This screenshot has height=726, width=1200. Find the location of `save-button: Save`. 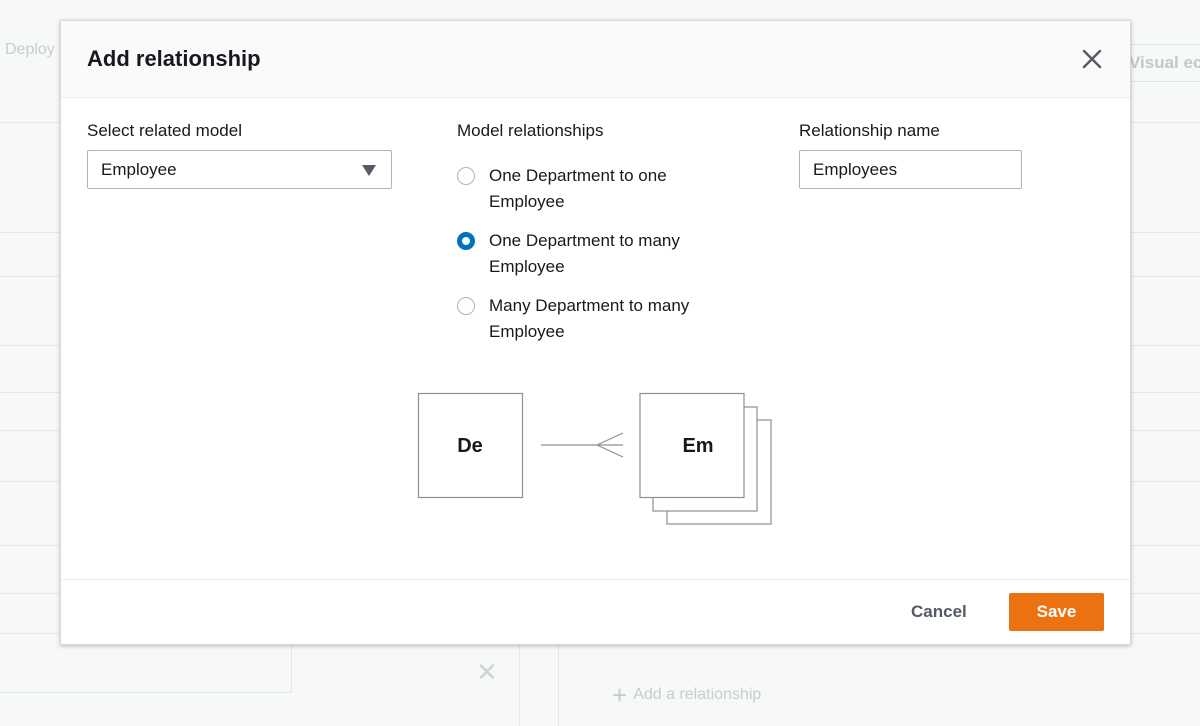

save-button: Save is located at coordinates (1056, 612).